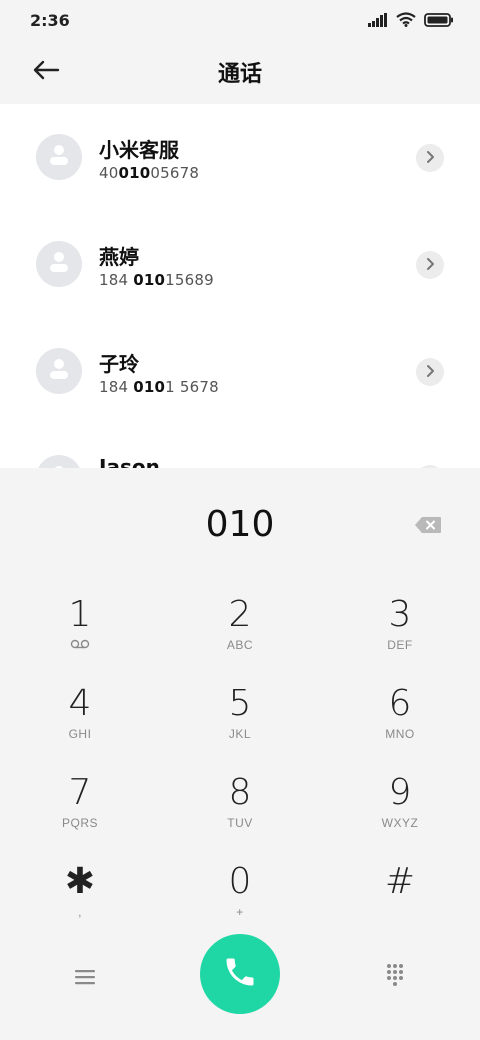 The image size is (480, 1040). What do you see at coordinates (439, 21) in the screenshot?
I see `battery-icon` at bounding box center [439, 21].